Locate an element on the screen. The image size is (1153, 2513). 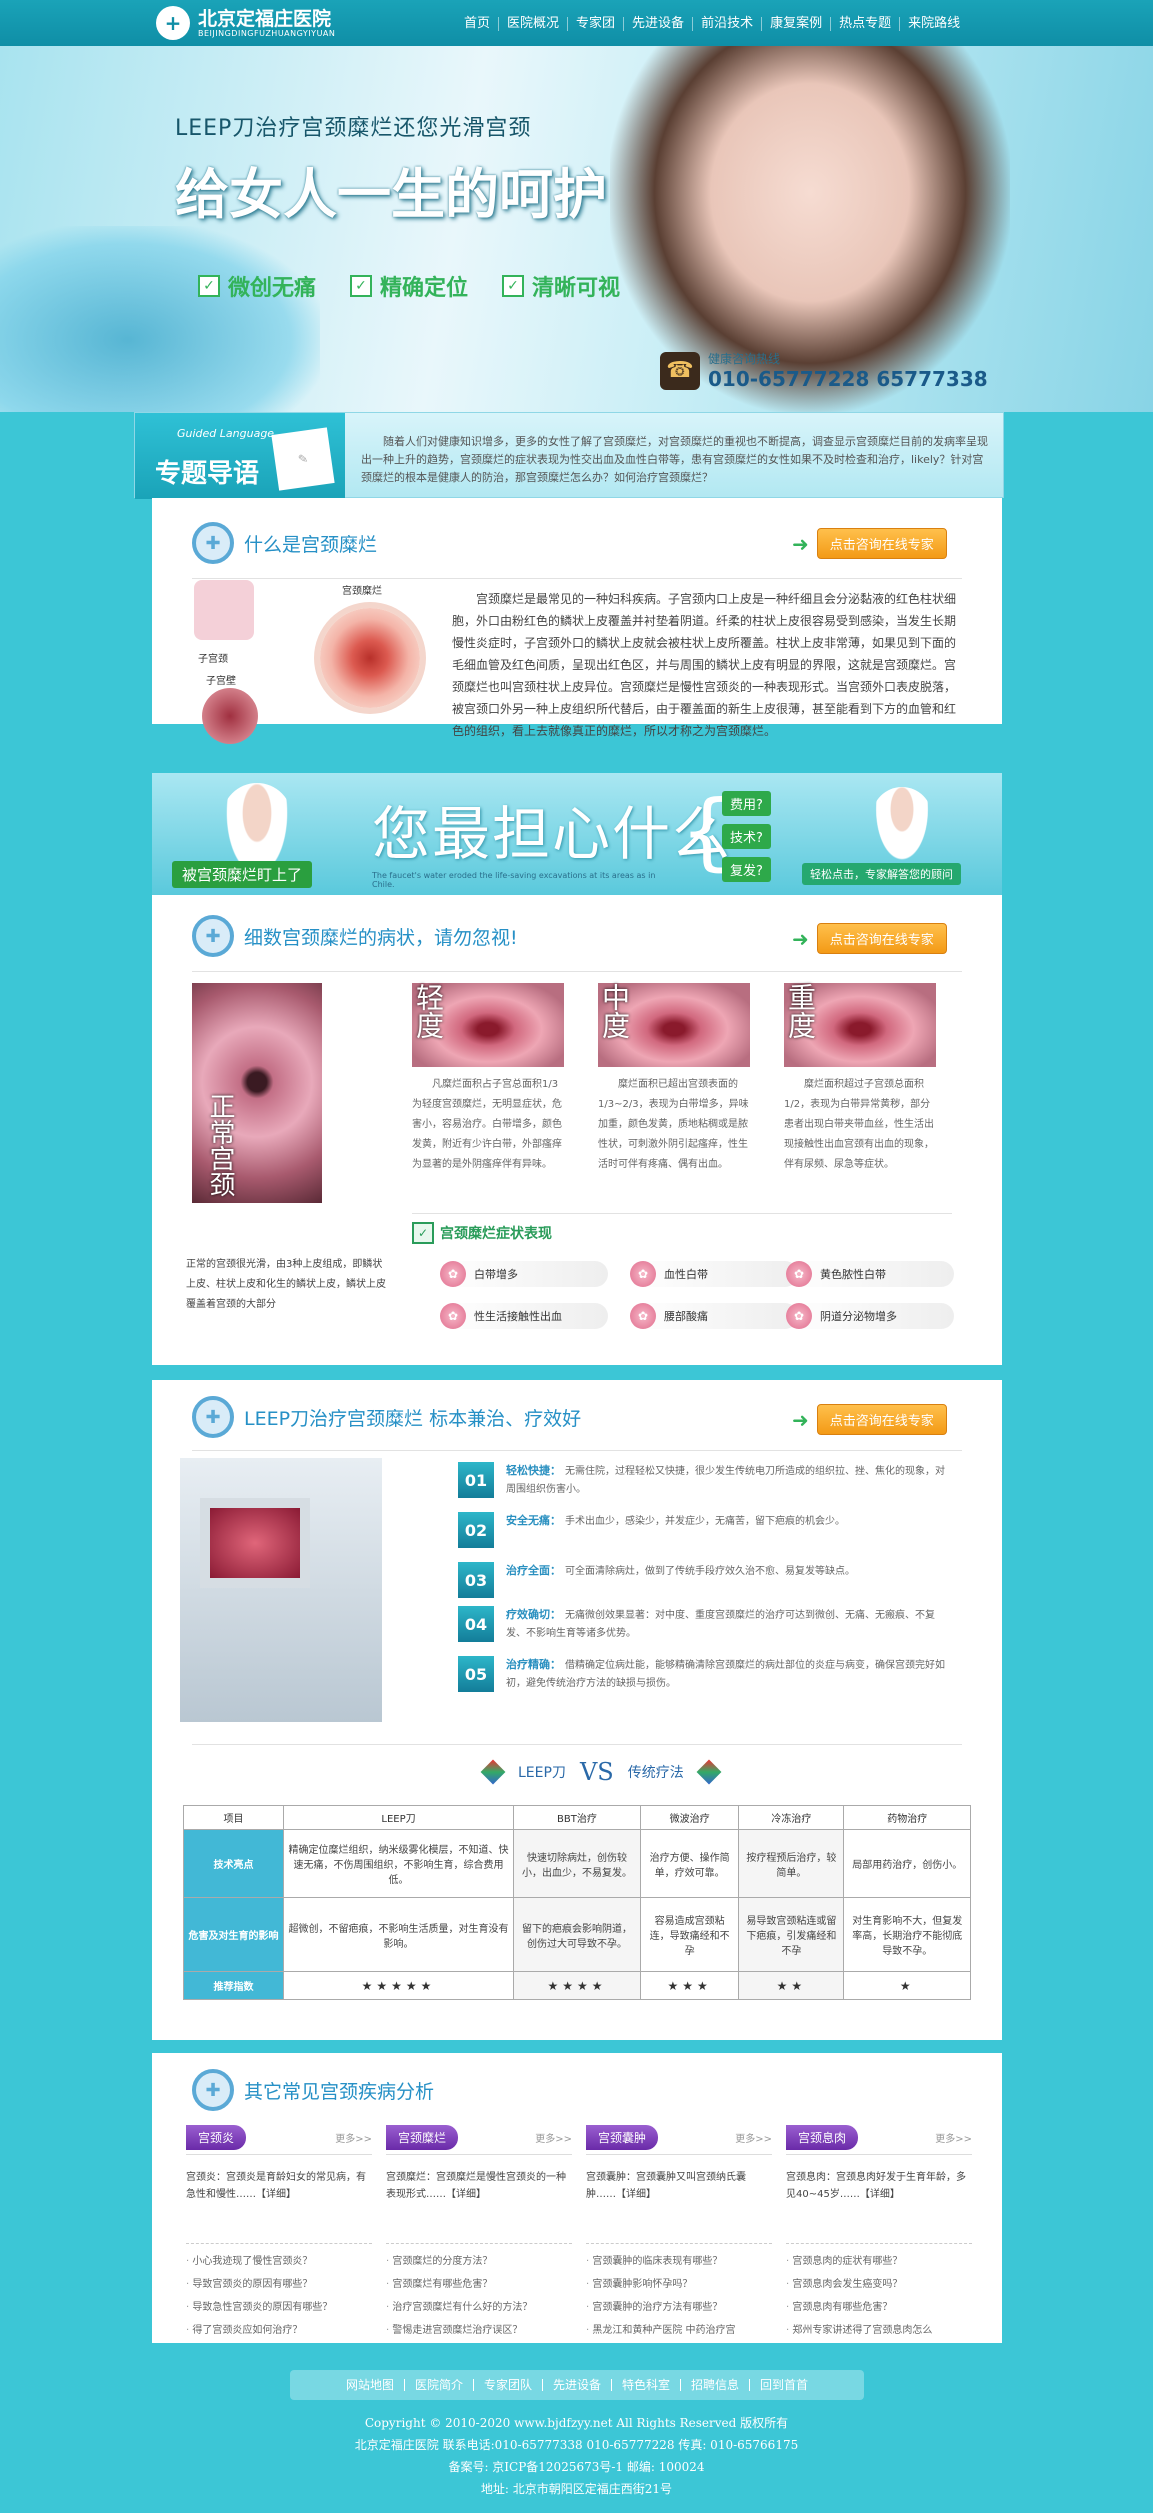
intro-badge: Guided Language 专题导语 ✎ is located at coordinates (240, 456).